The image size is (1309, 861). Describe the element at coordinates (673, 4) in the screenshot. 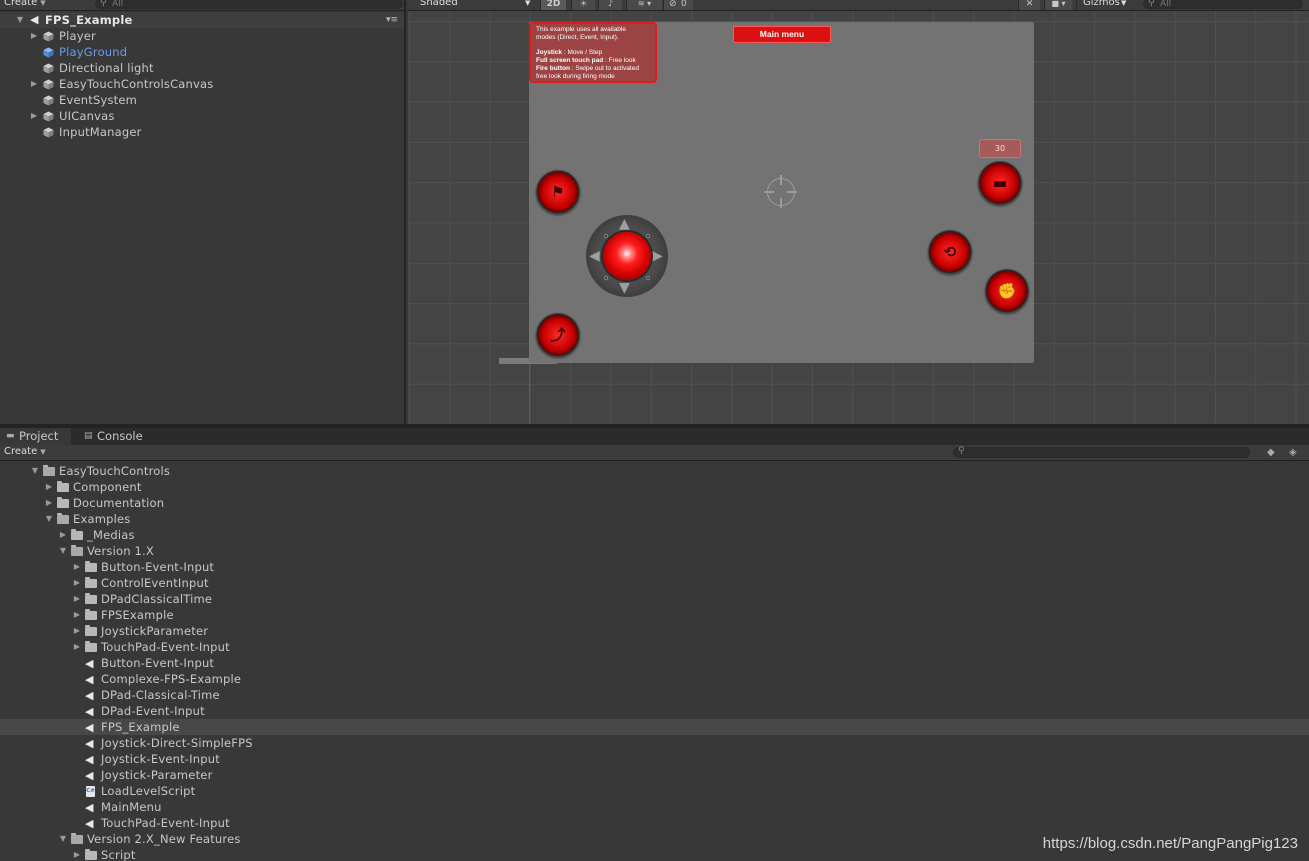

I see `eye-hidden-icon: ⊘` at that location.